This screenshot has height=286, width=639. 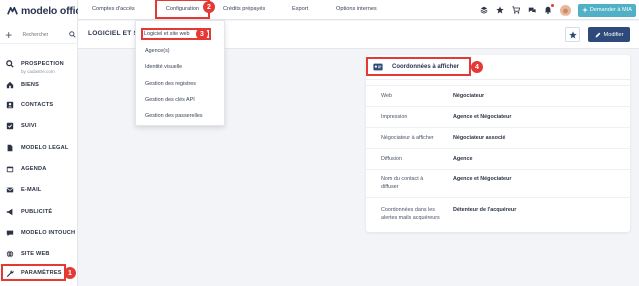 What do you see at coordinates (426, 66) in the screenshot?
I see `card-title: Coordonnées à afficher` at bounding box center [426, 66].